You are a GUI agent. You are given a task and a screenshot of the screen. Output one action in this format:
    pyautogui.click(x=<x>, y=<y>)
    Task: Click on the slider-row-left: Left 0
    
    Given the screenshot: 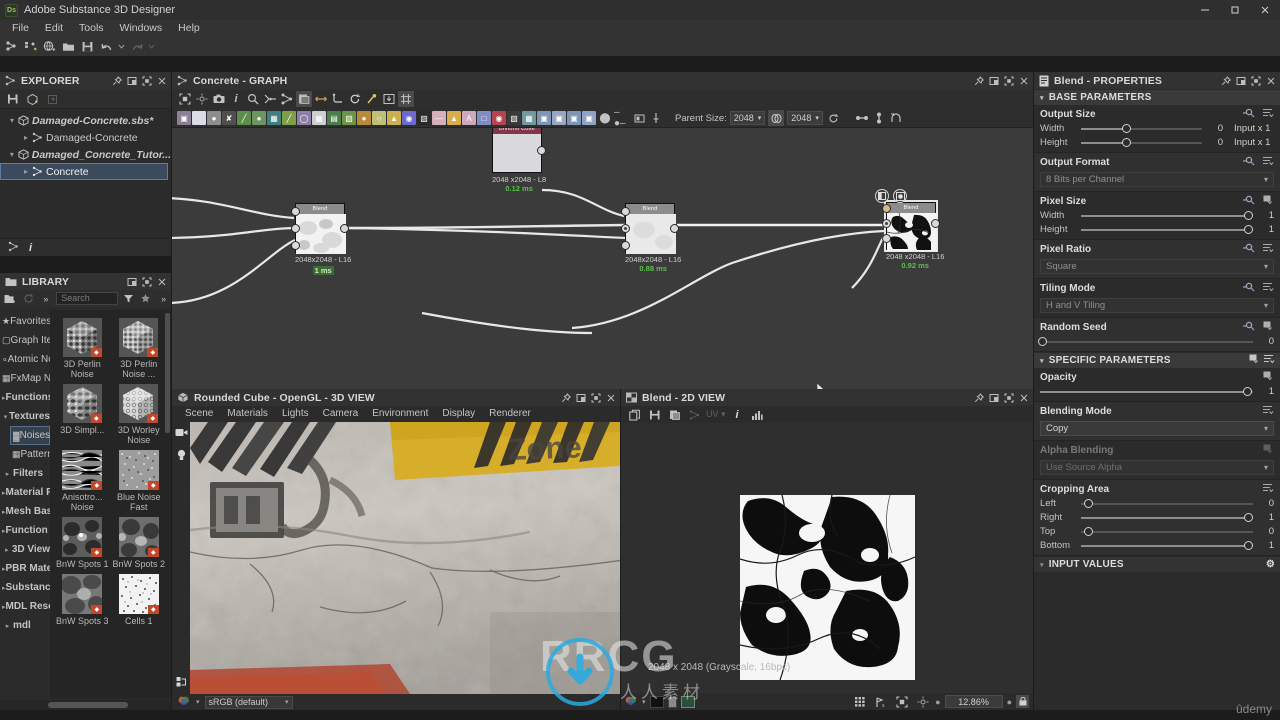 What is the action you would take?
    pyautogui.click(x=1157, y=503)
    